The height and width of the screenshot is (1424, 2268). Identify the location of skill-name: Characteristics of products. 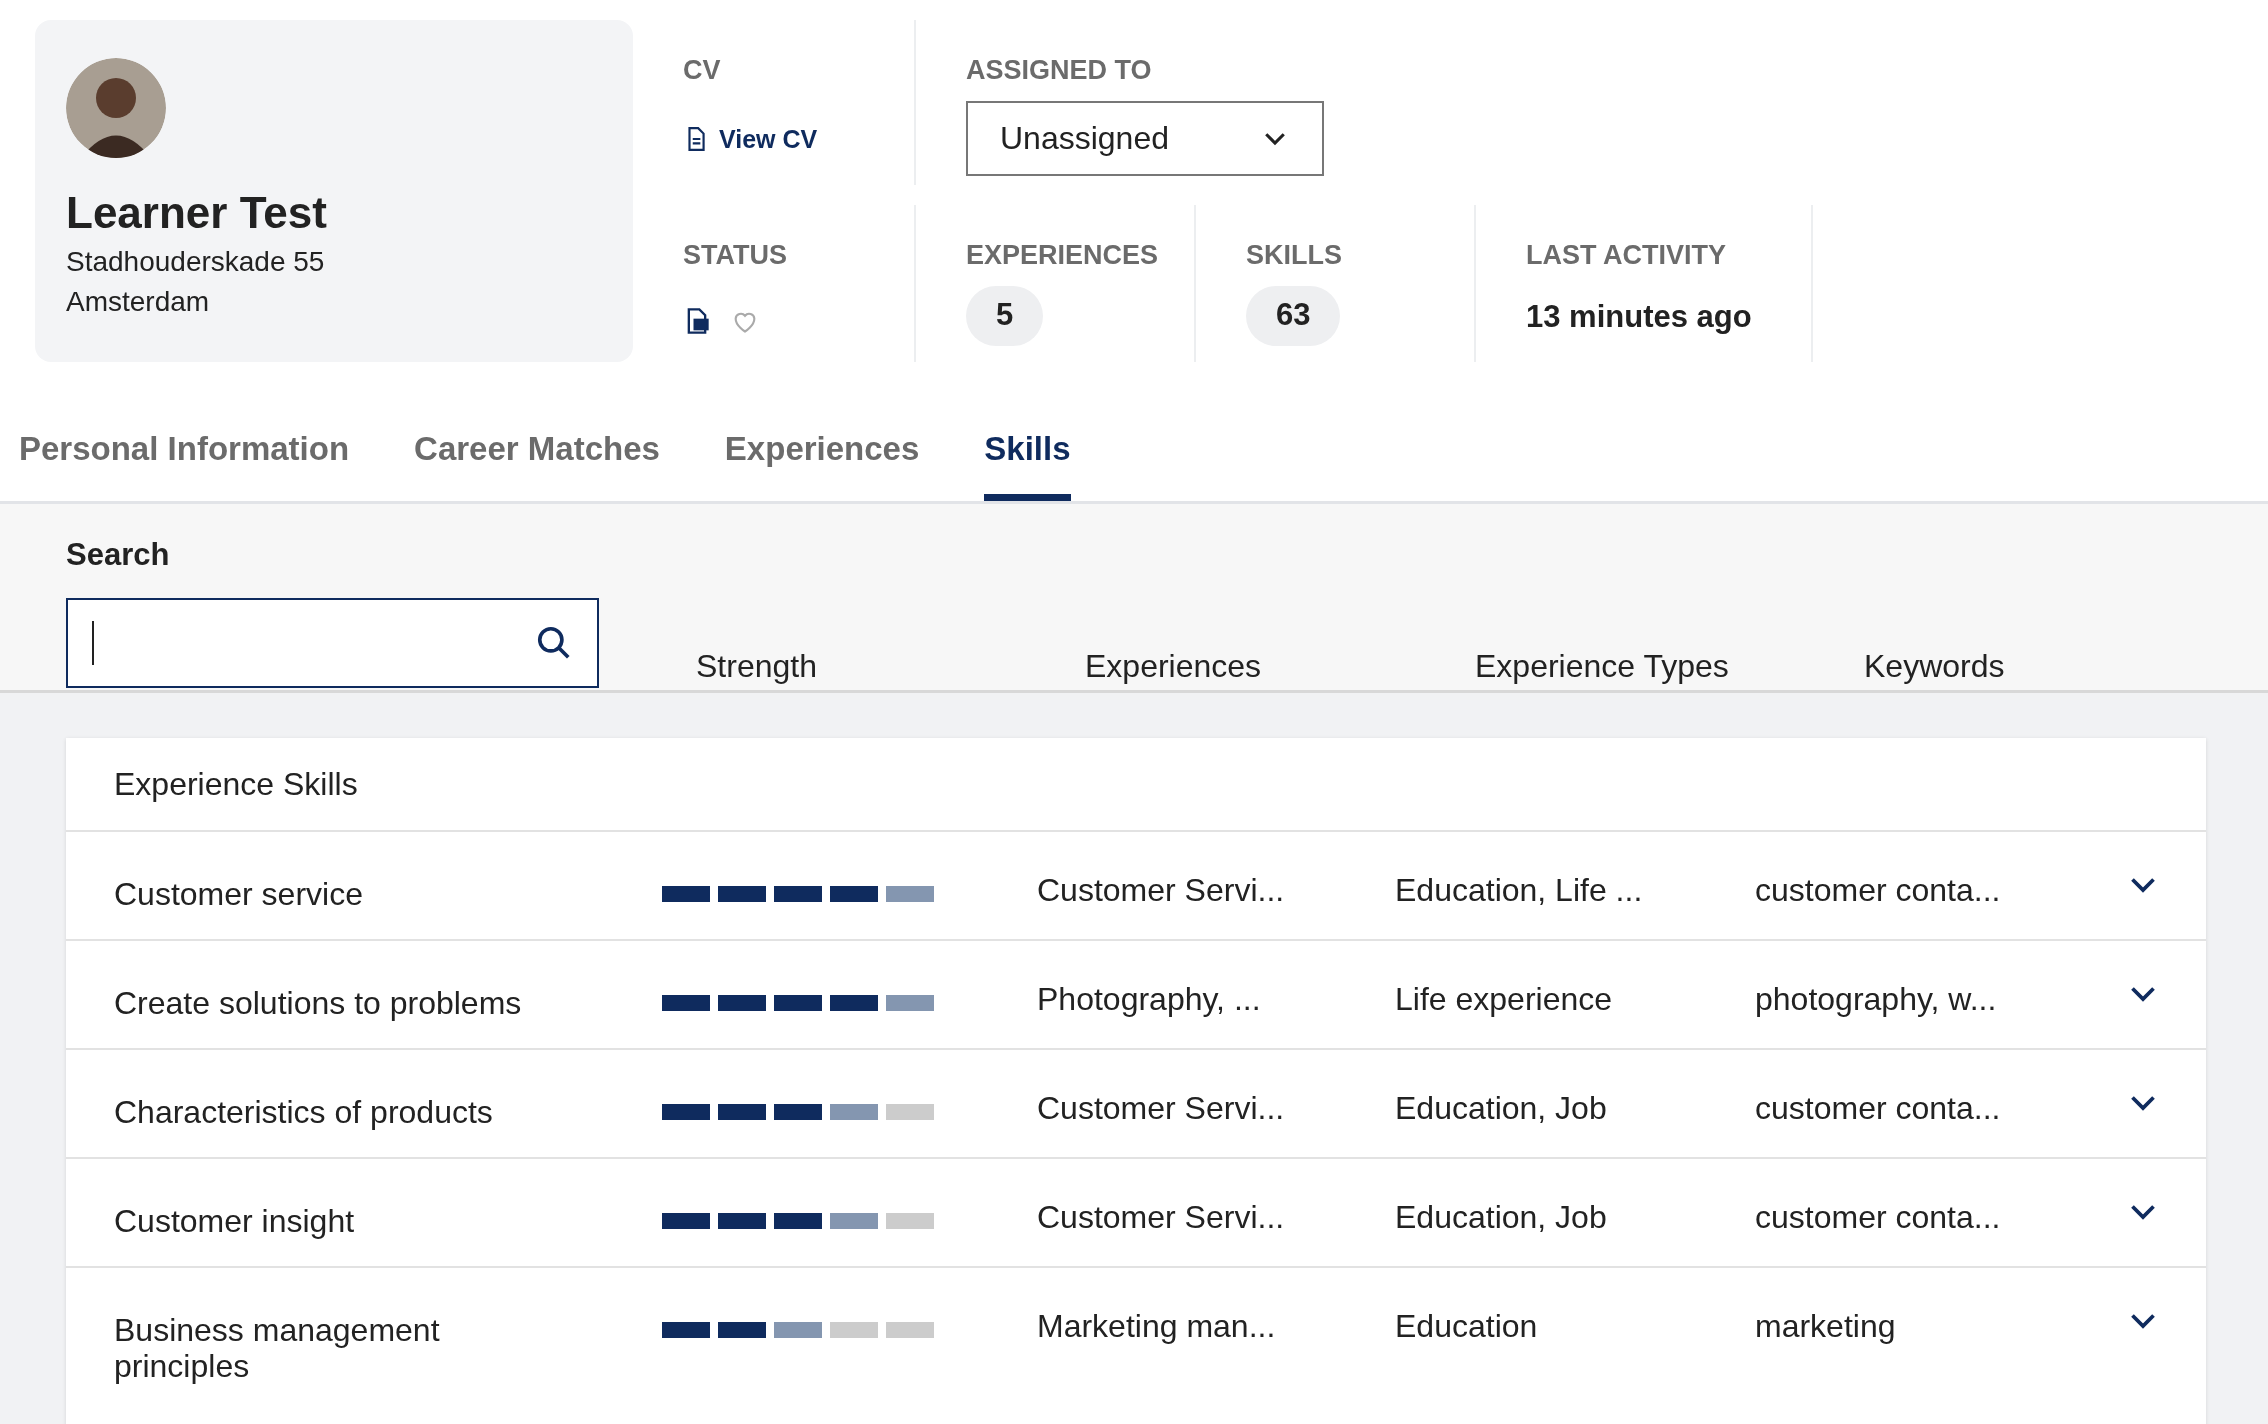
(304, 1111).